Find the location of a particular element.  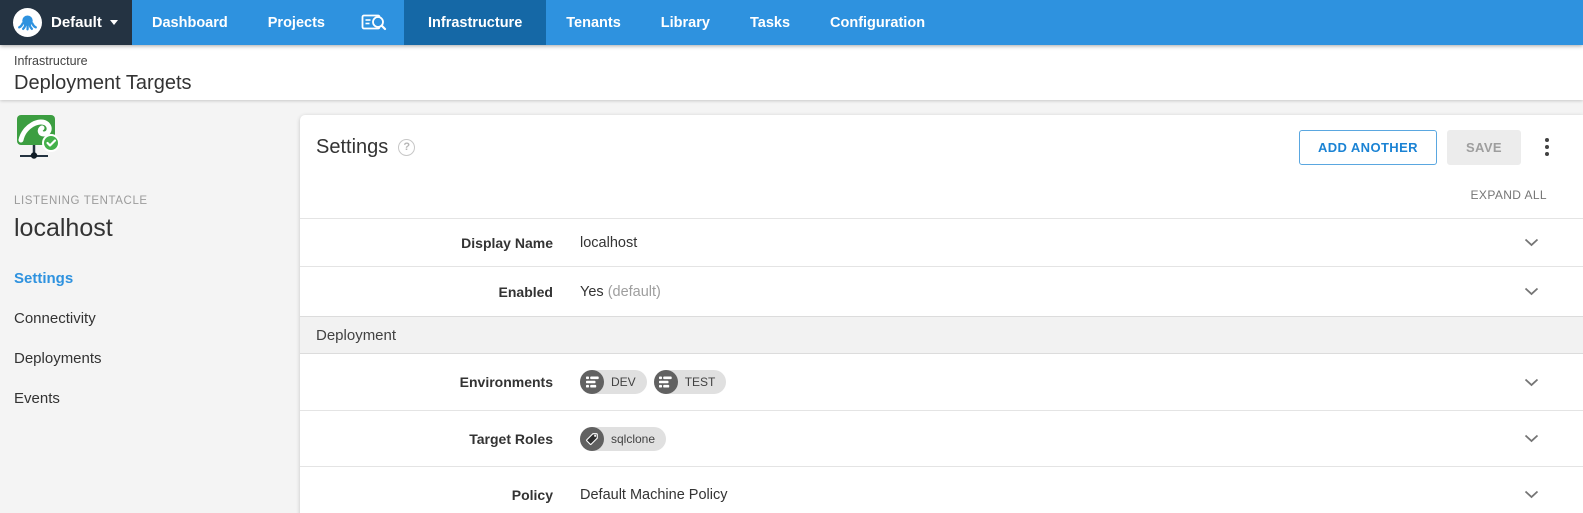

row-target-roles: Target Roles sqlclone is located at coordinates (941, 438).